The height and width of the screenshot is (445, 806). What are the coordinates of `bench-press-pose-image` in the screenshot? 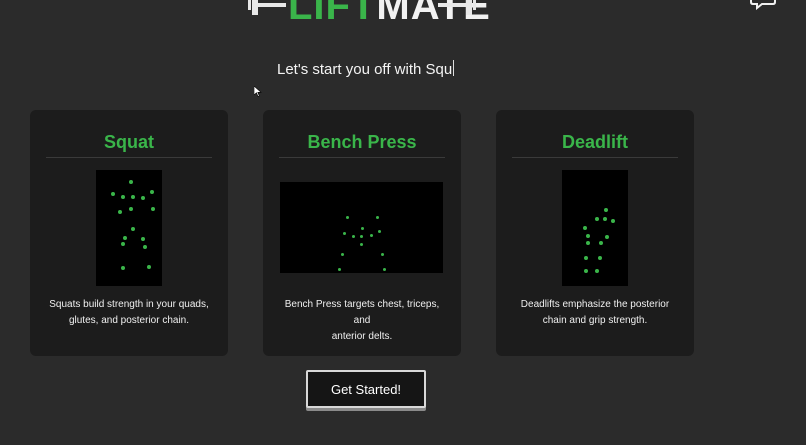 It's located at (361, 227).